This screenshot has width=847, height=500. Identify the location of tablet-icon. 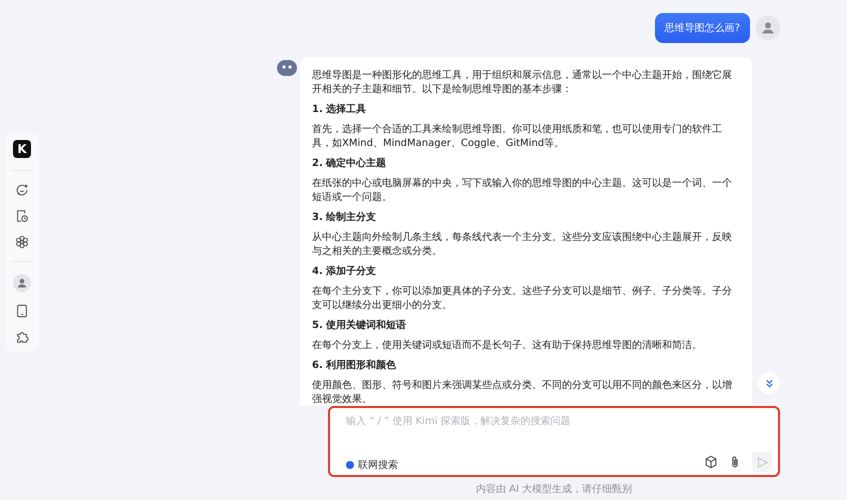
(22, 311).